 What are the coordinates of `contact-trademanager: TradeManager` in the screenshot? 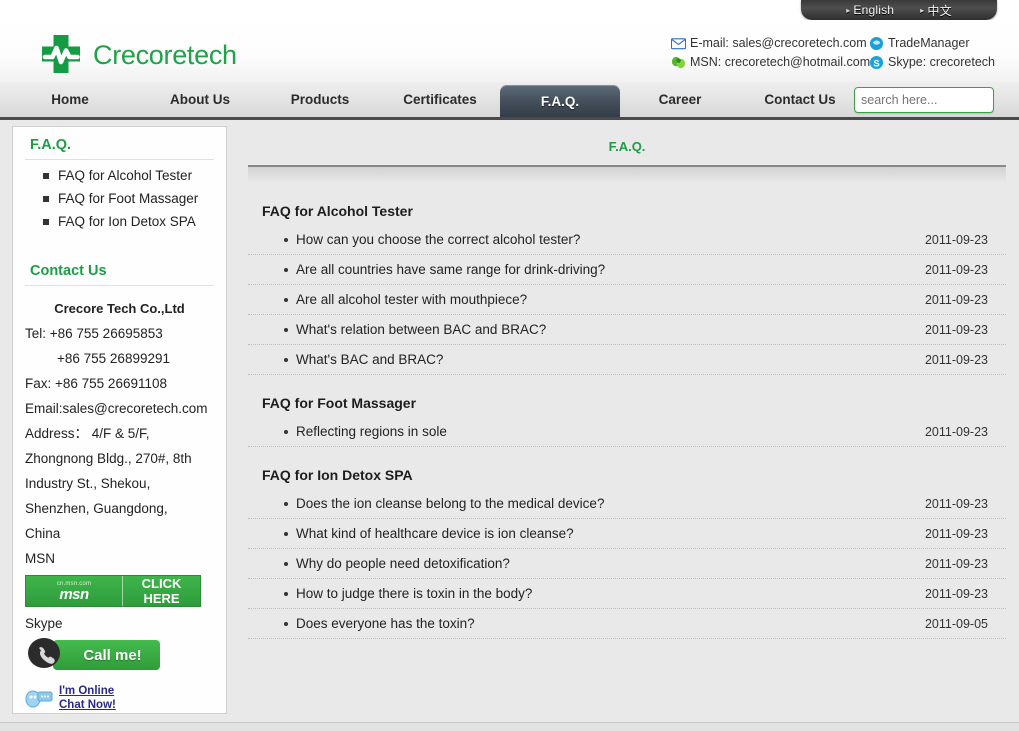 It's located at (919, 43).